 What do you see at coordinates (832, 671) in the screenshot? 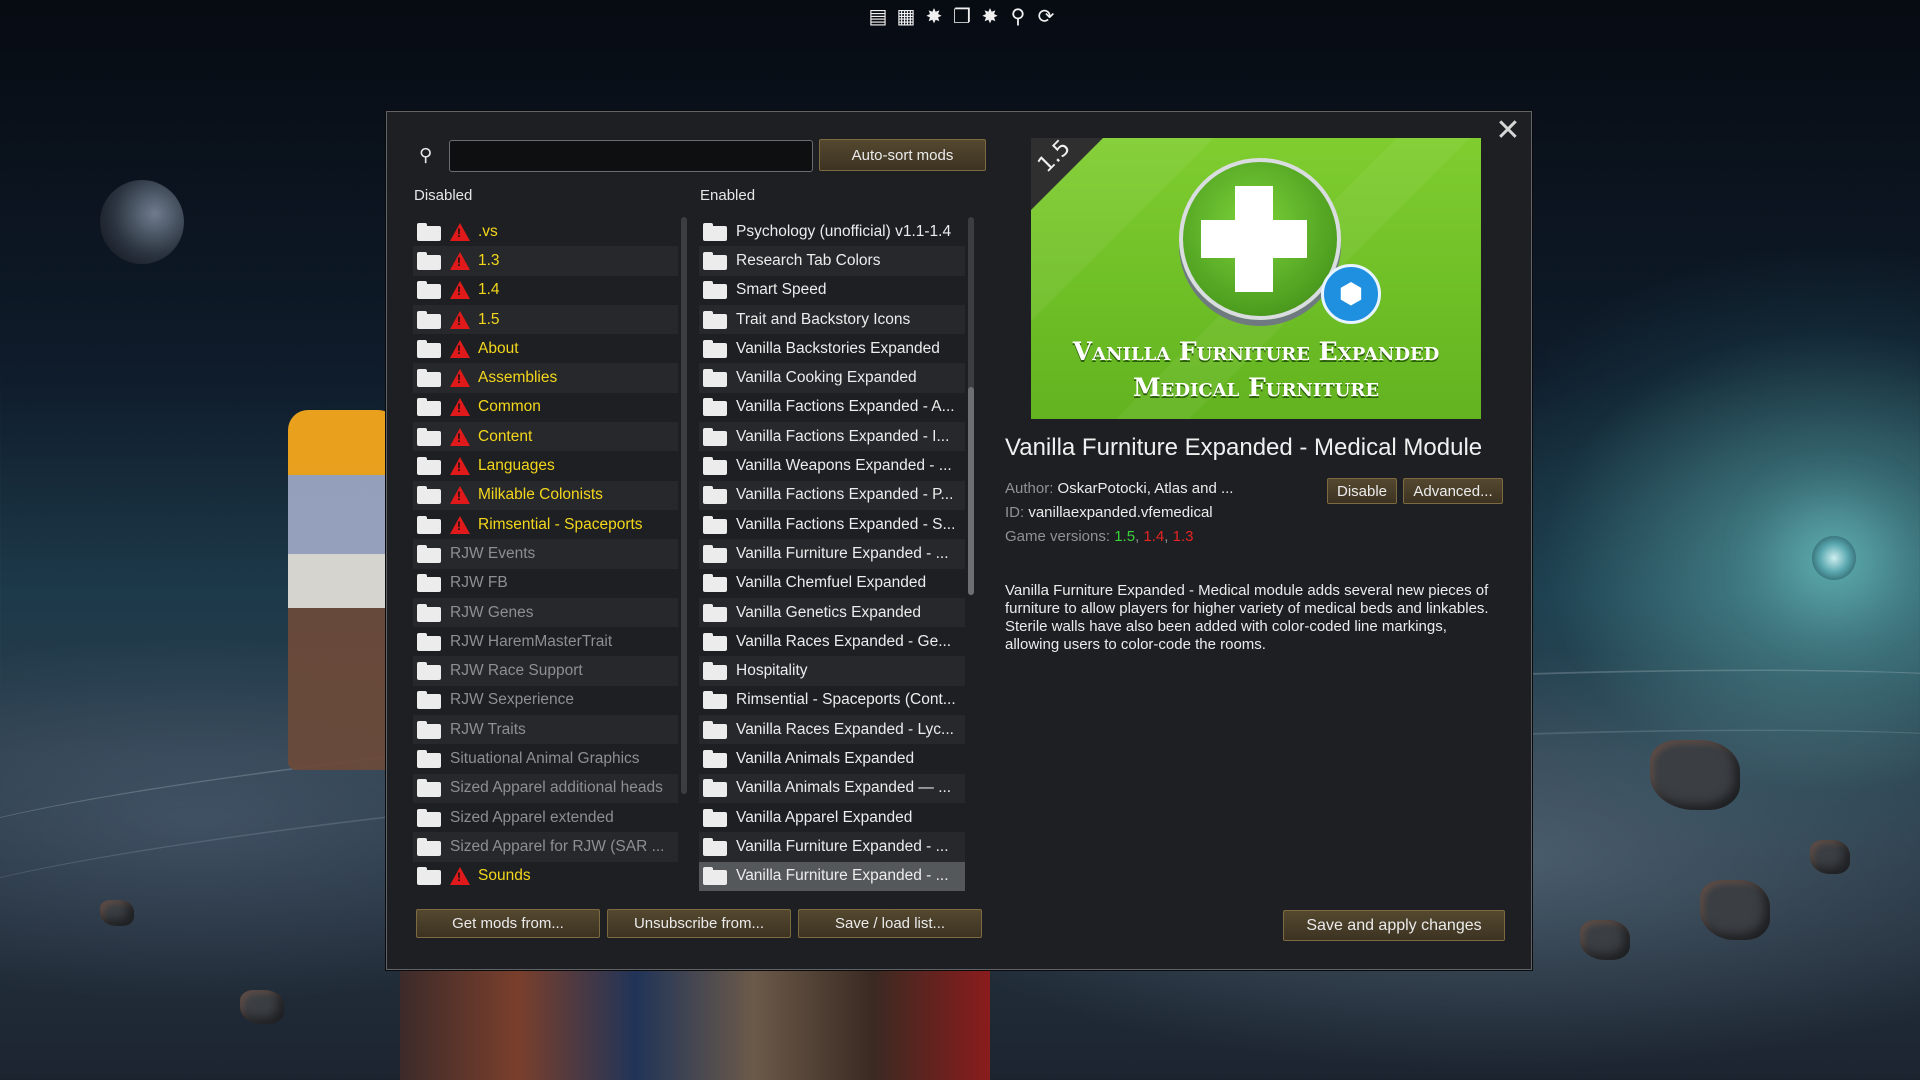
I see `enabled-mod-item: Hospitality` at bounding box center [832, 671].